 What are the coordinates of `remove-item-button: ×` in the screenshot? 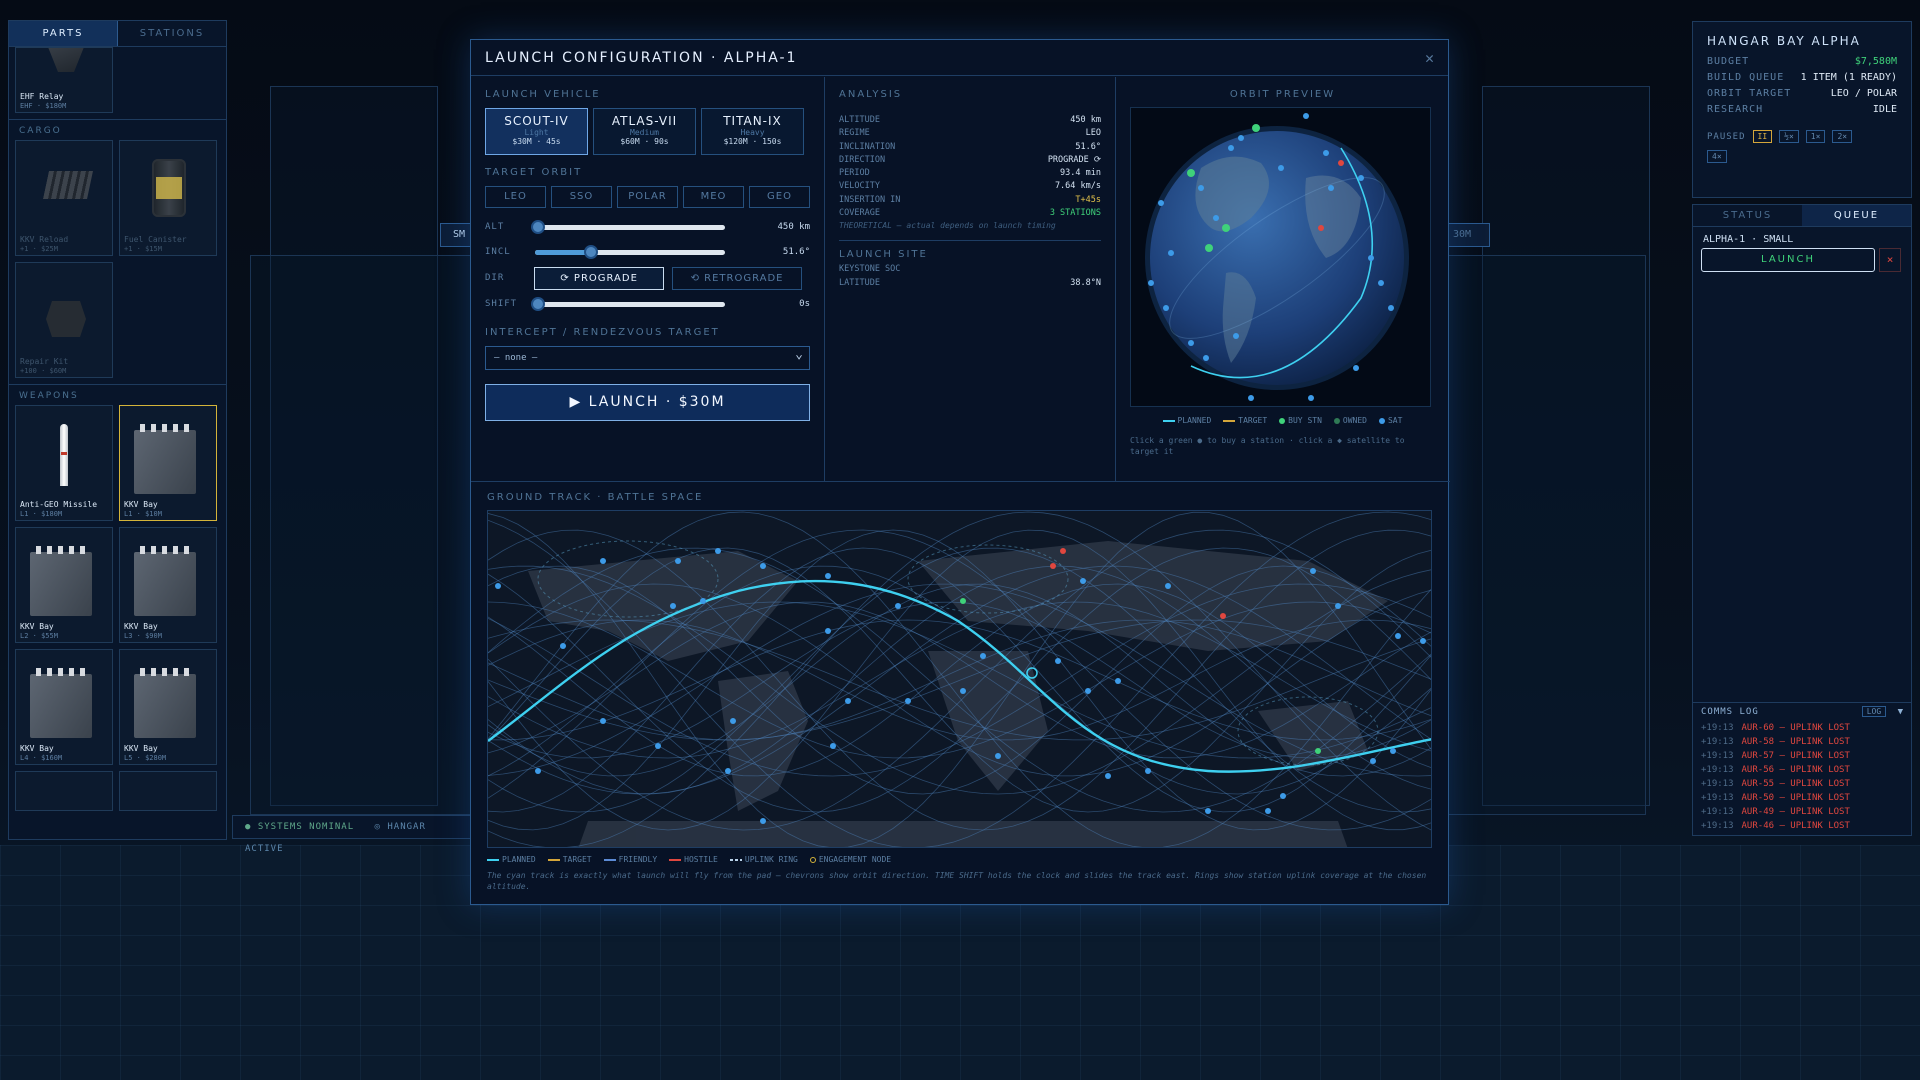 It's located at (1890, 260).